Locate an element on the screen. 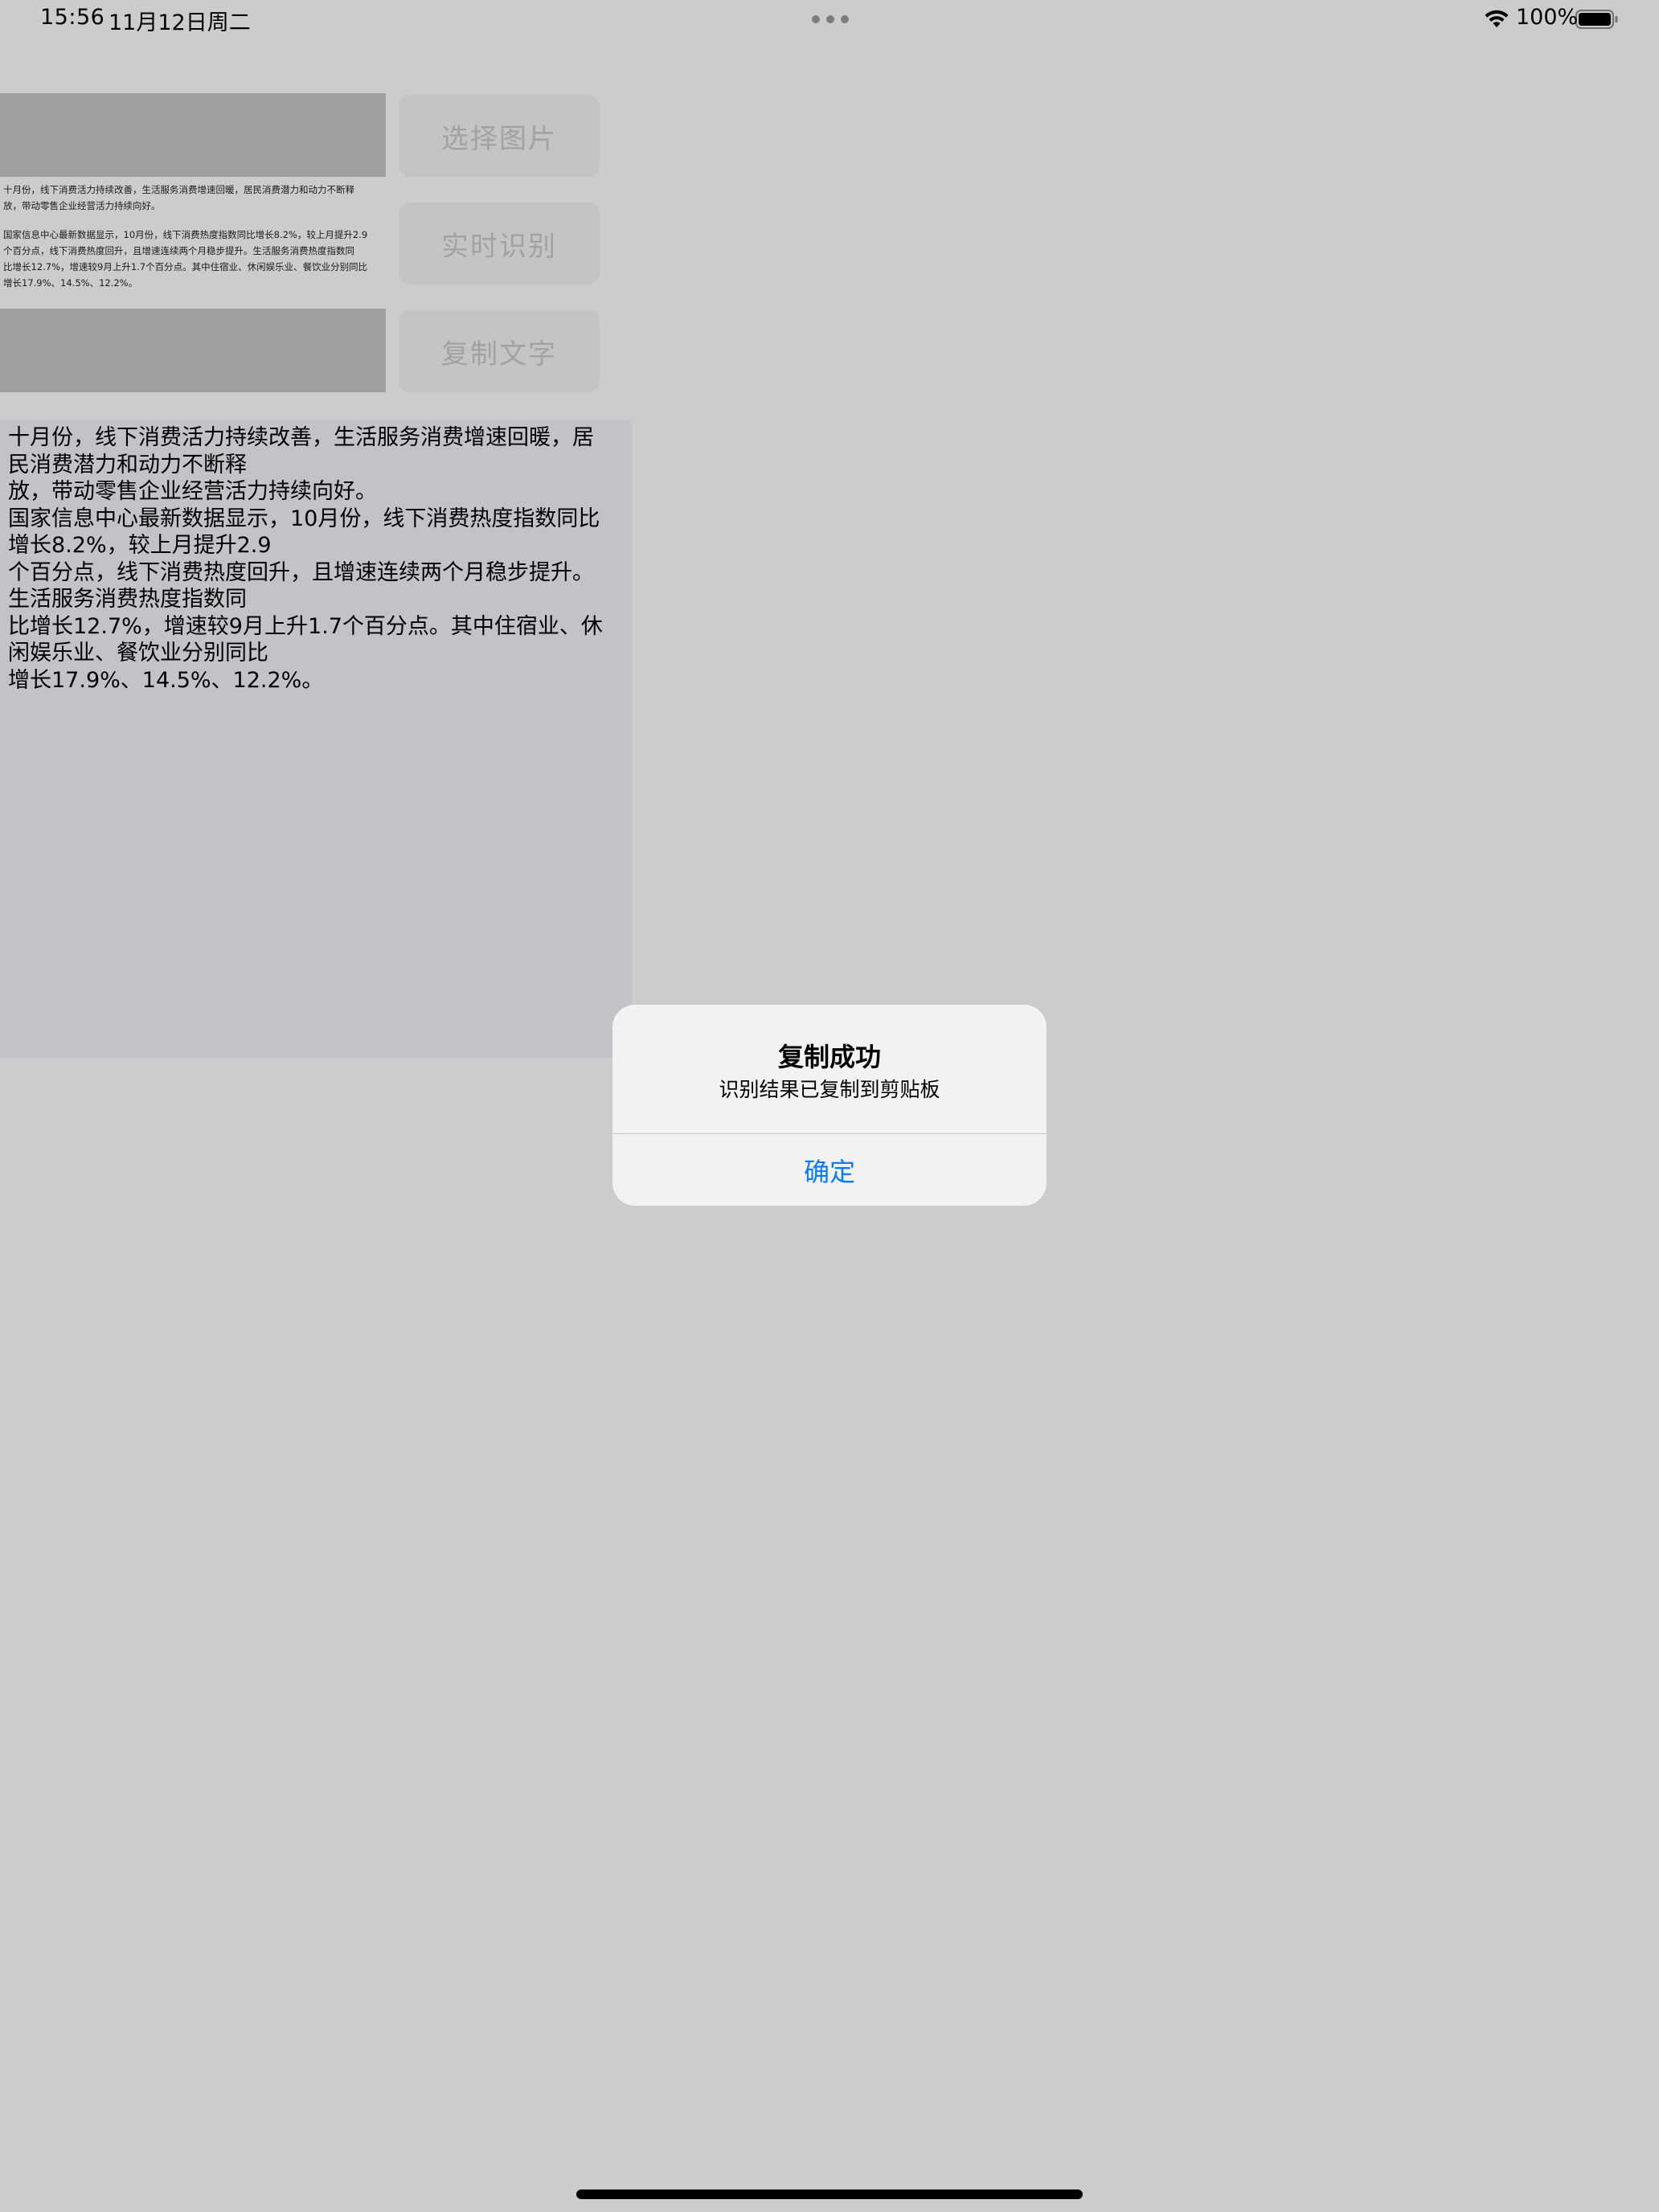  status-bar: 15:56 11月12日周二 100% is located at coordinates (829, 20).